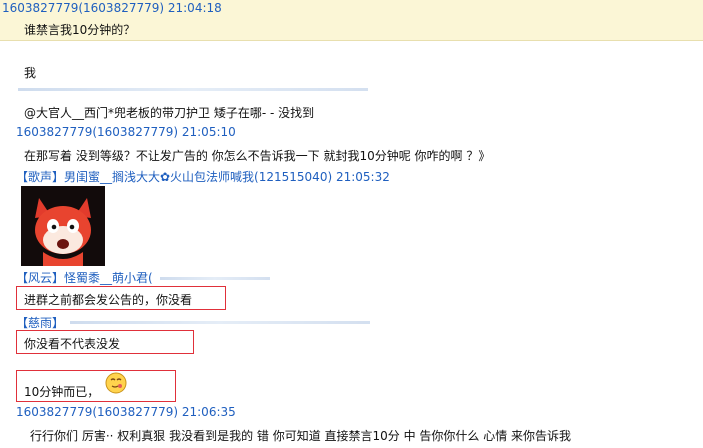  I want to click on message-sender-4: 【风云】怪蜀黍__萌小君(, so click(84, 277).